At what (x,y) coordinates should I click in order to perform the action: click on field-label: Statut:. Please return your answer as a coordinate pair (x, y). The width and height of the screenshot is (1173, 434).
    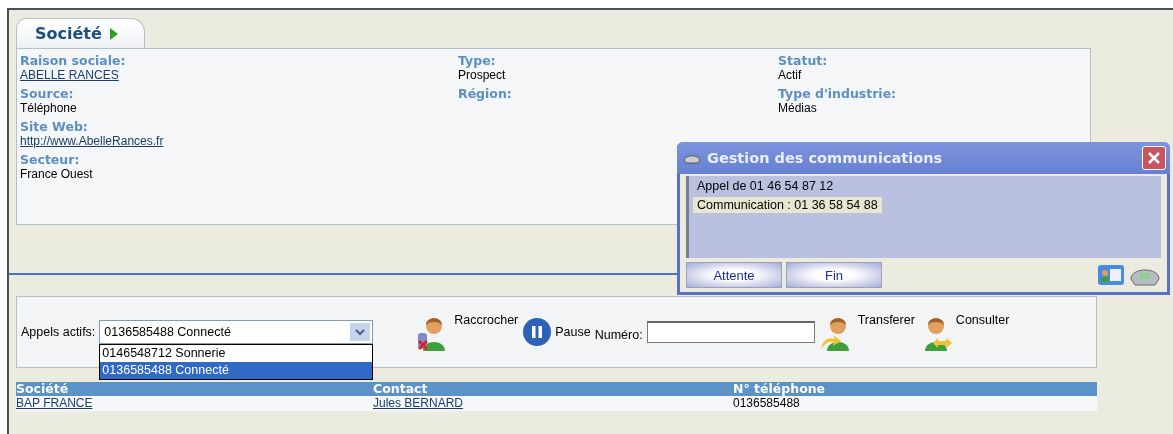
    Looking at the image, I should click on (803, 60).